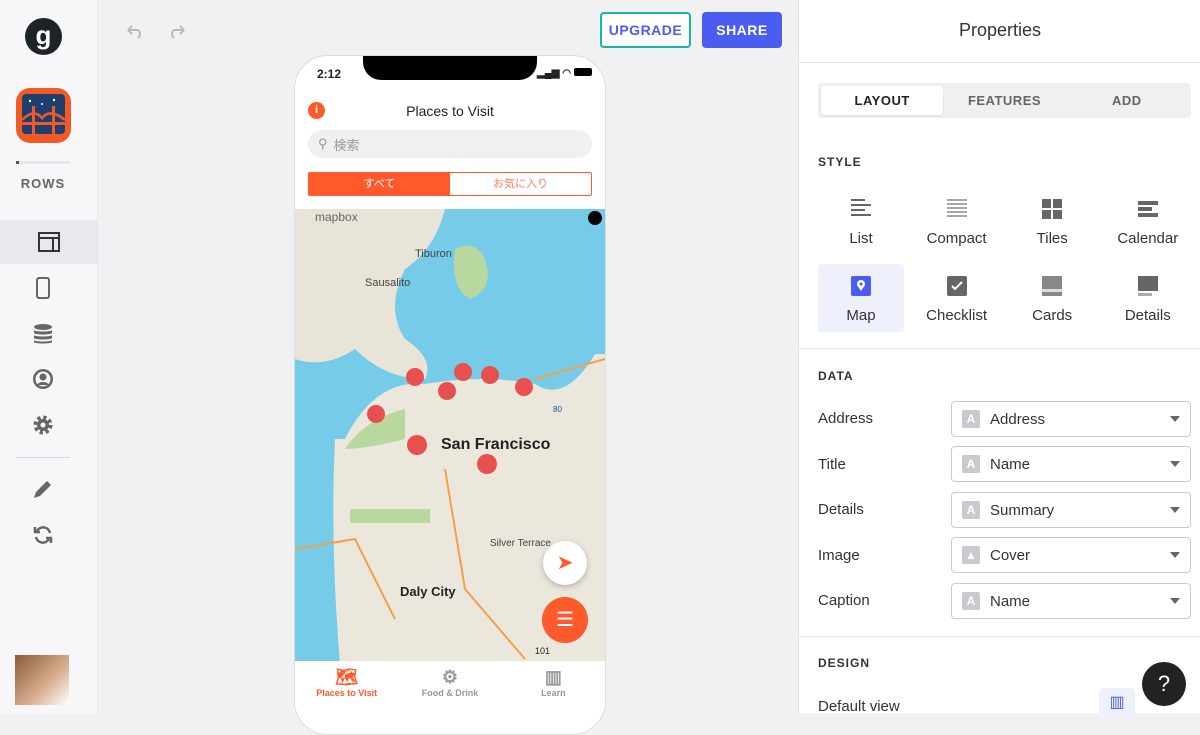 This screenshot has height=735, width=1200. What do you see at coordinates (957, 221) in the screenshot?
I see `style-compact: Compact` at bounding box center [957, 221].